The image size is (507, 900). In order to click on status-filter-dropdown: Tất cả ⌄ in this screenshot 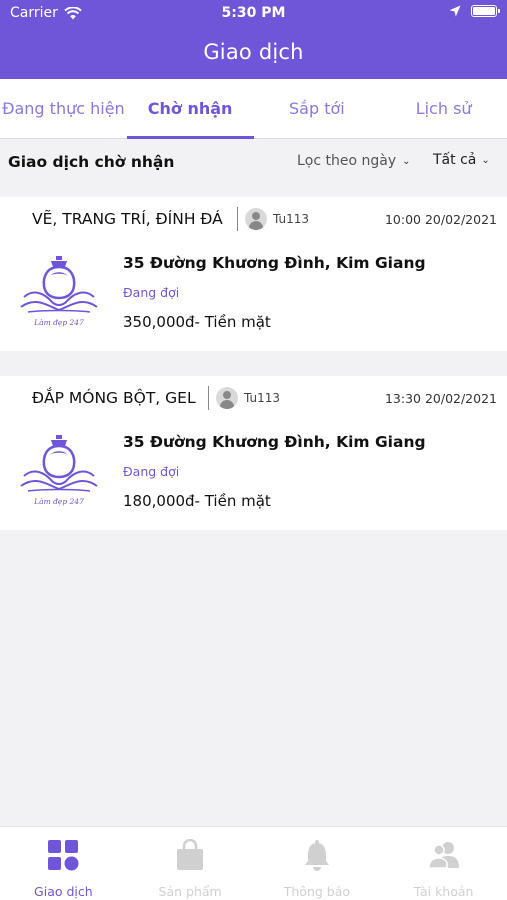, I will do `click(461, 160)`.